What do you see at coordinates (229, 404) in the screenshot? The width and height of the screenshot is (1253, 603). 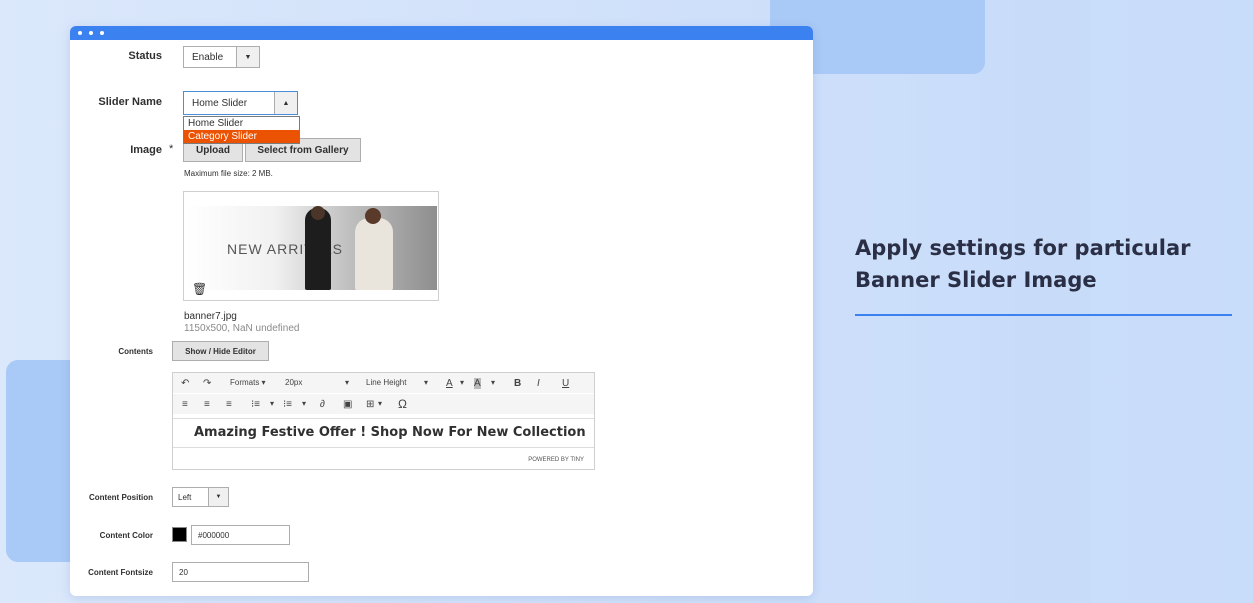 I see `align-right-icon: ≡` at bounding box center [229, 404].